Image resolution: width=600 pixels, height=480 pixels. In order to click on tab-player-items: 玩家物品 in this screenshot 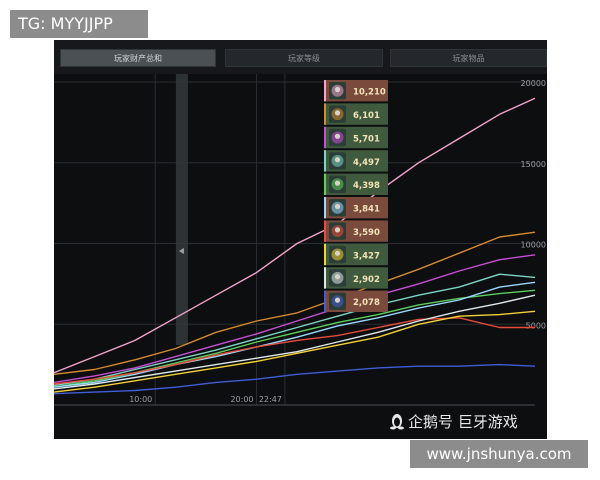, I will do `click(468, 58)`.